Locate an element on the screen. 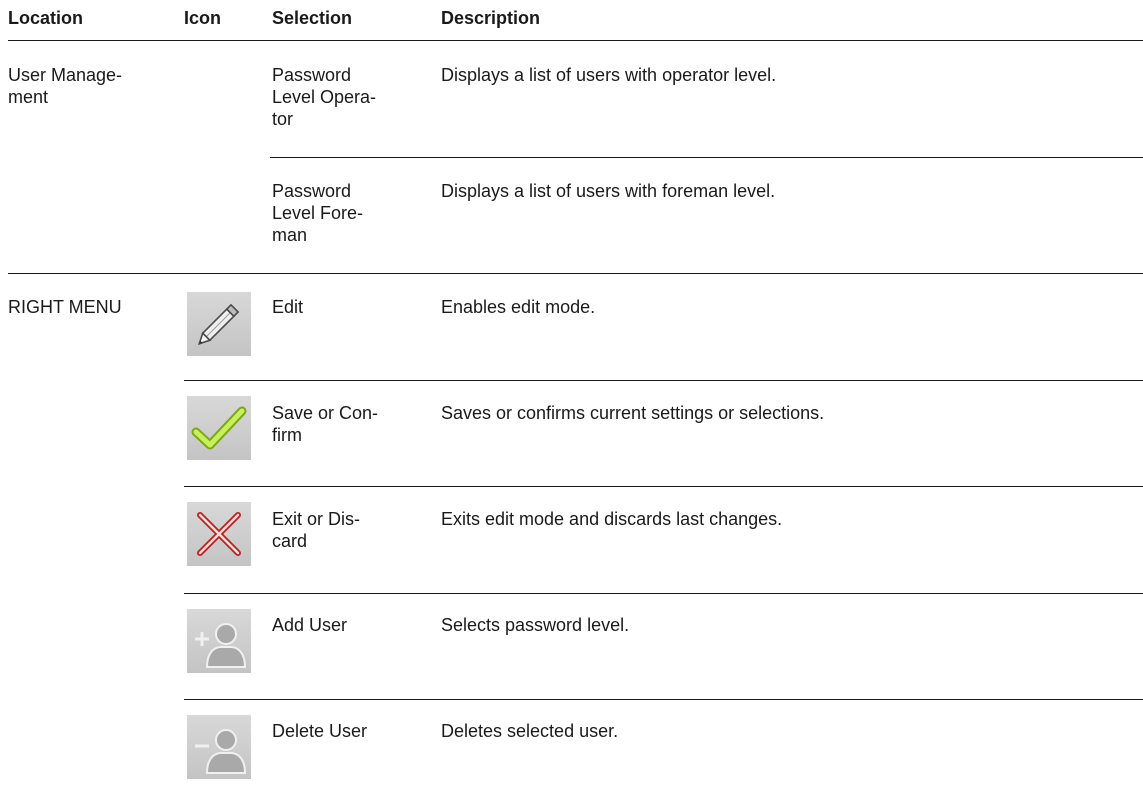  group-divider is located at coordinates (575, 273).